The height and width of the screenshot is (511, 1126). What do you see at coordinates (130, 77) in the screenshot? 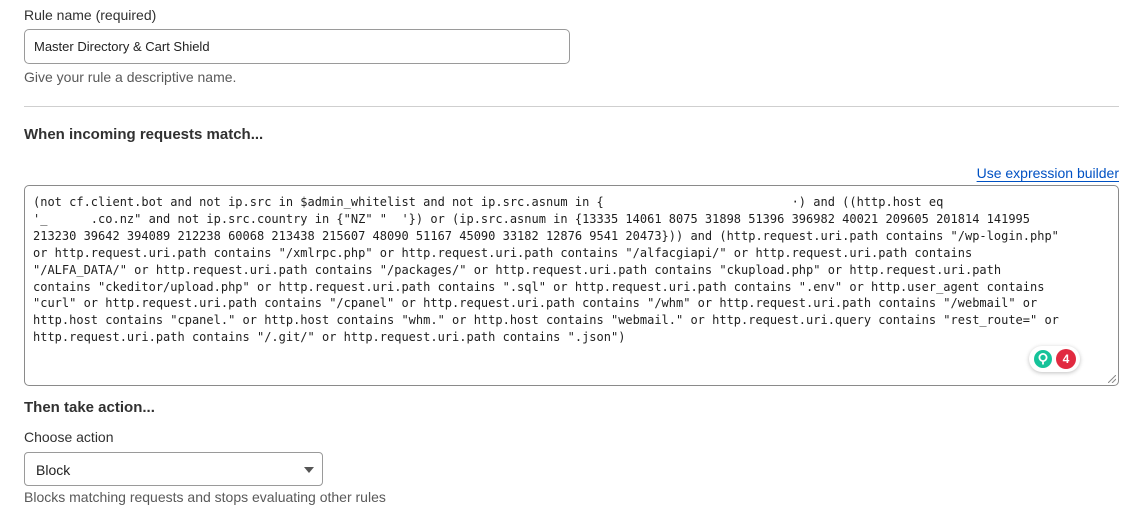
I see `rule-name-help: Give your rule a descriptive name.` at bounding box center [130, 77].